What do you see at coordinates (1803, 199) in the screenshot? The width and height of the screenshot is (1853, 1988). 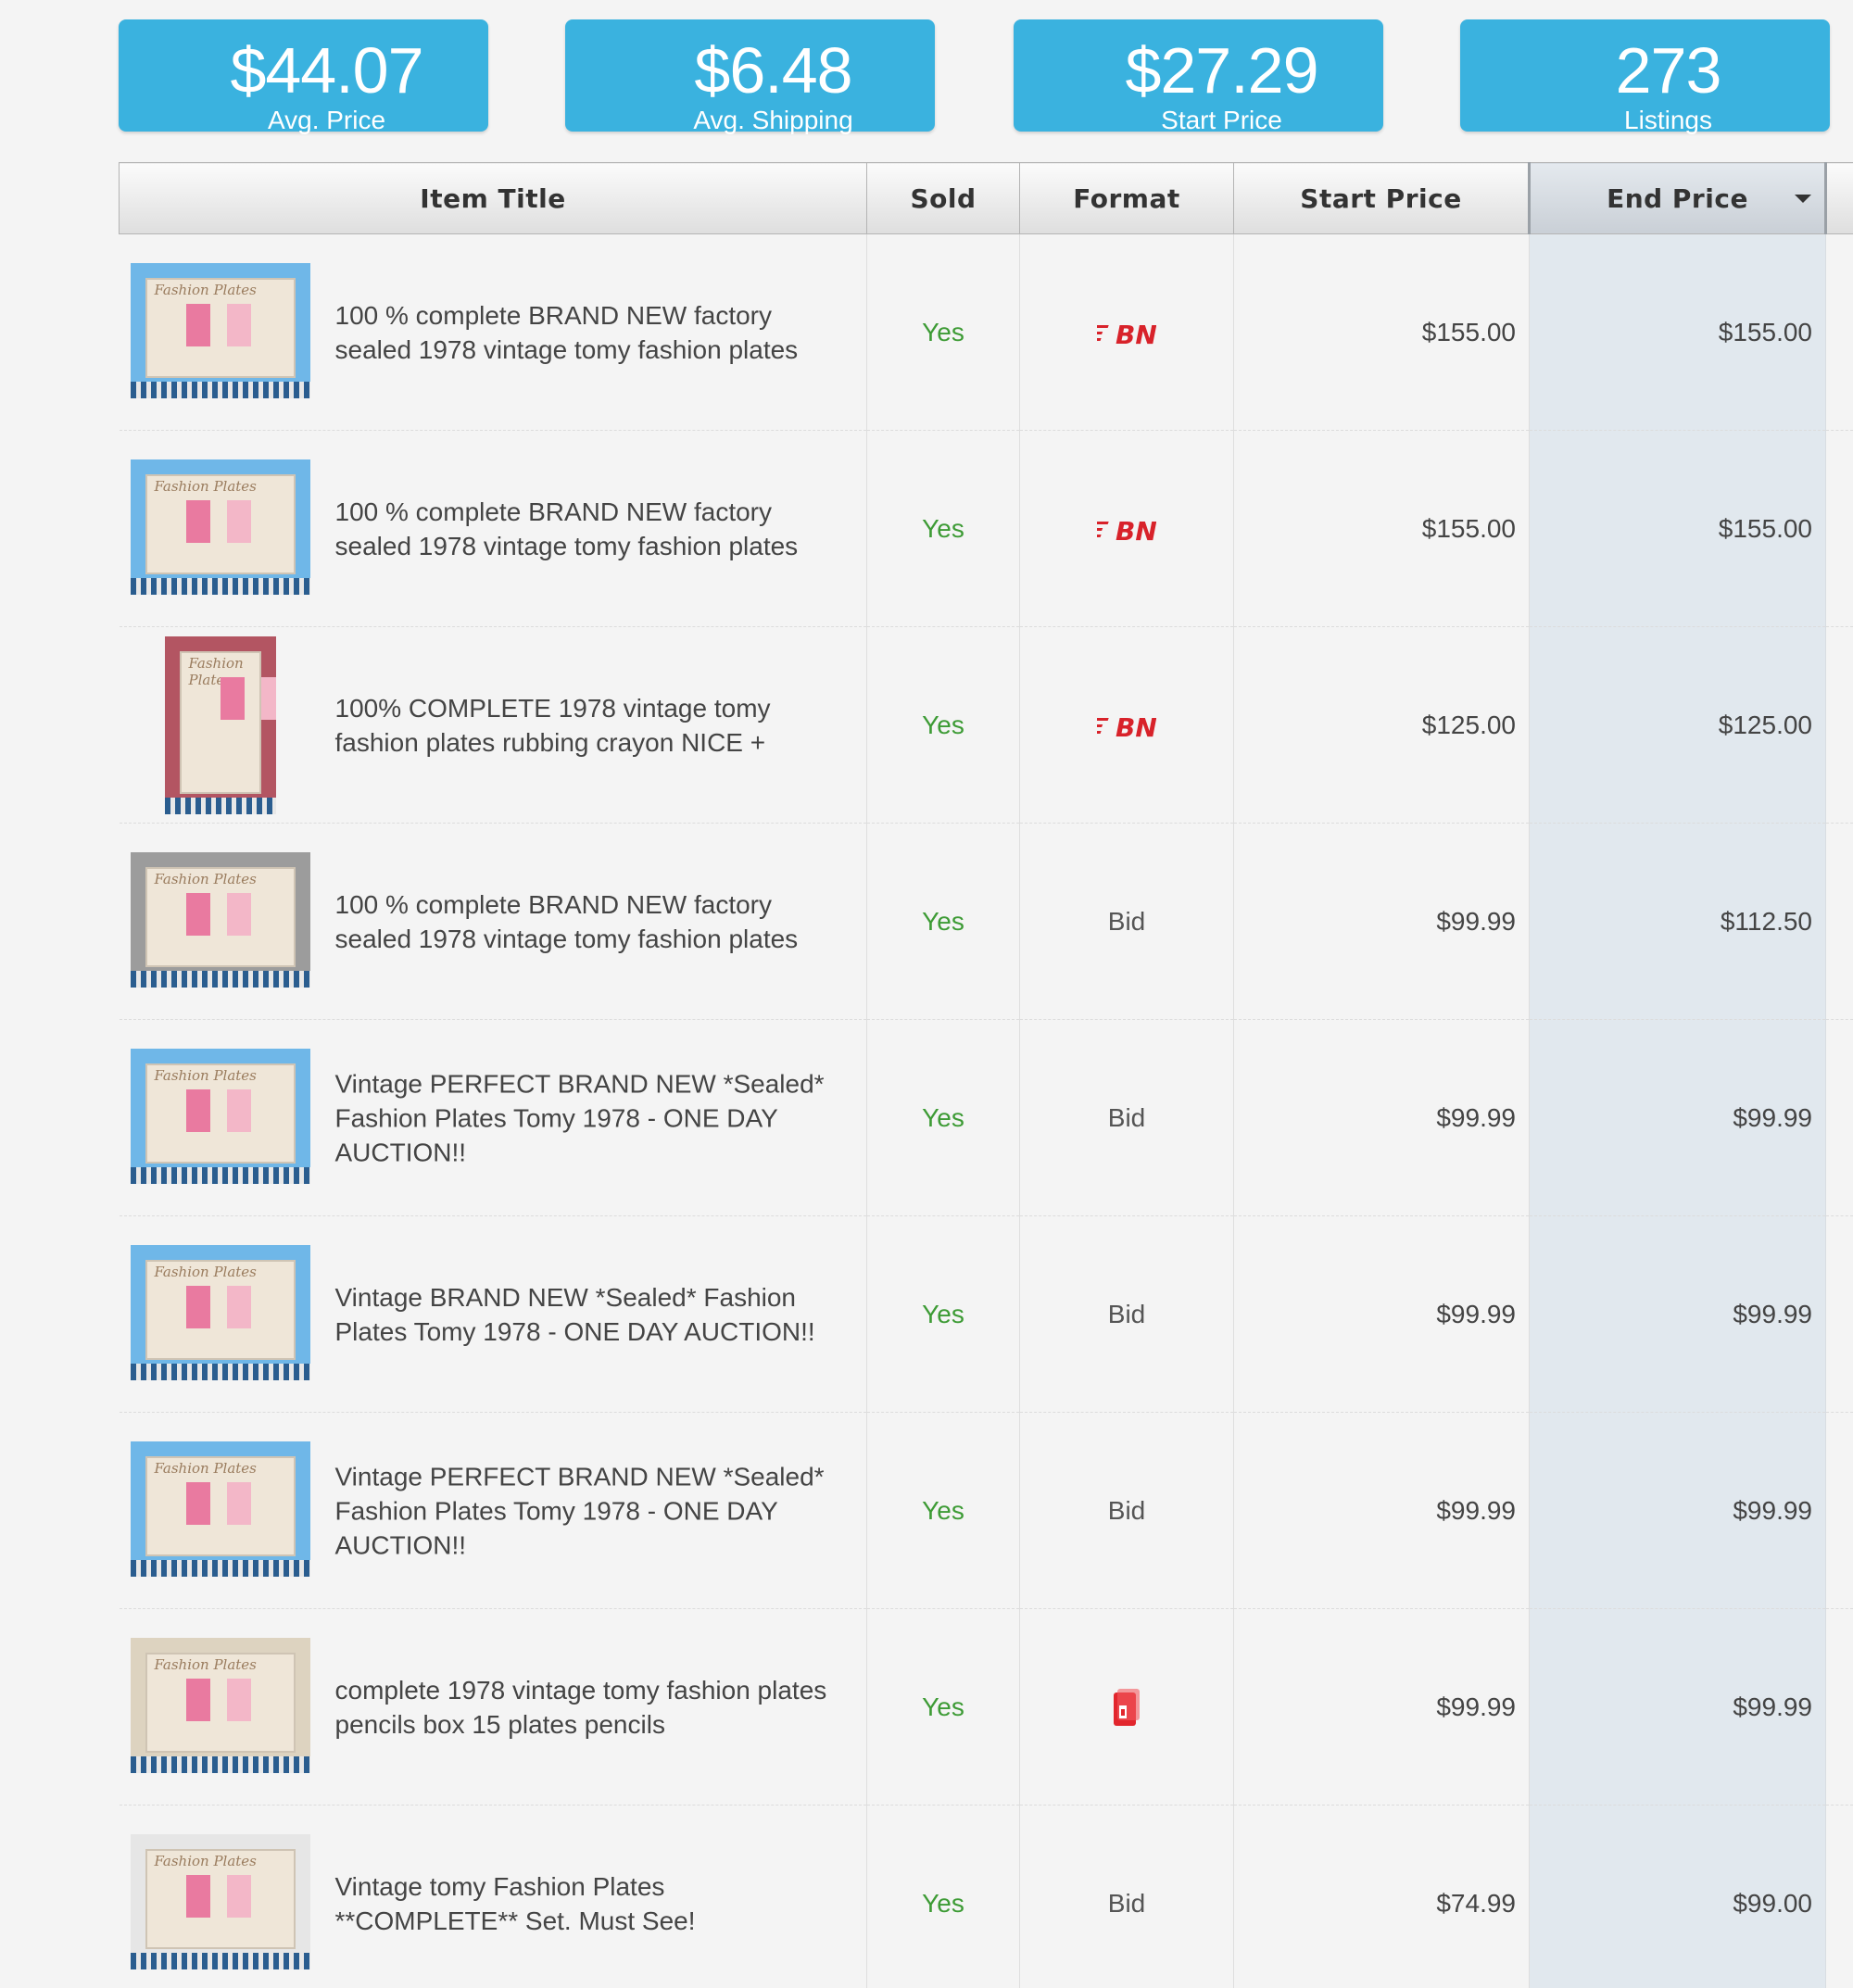 I see `sort-down-arrow-icon` at bounding box center [1803, 199].